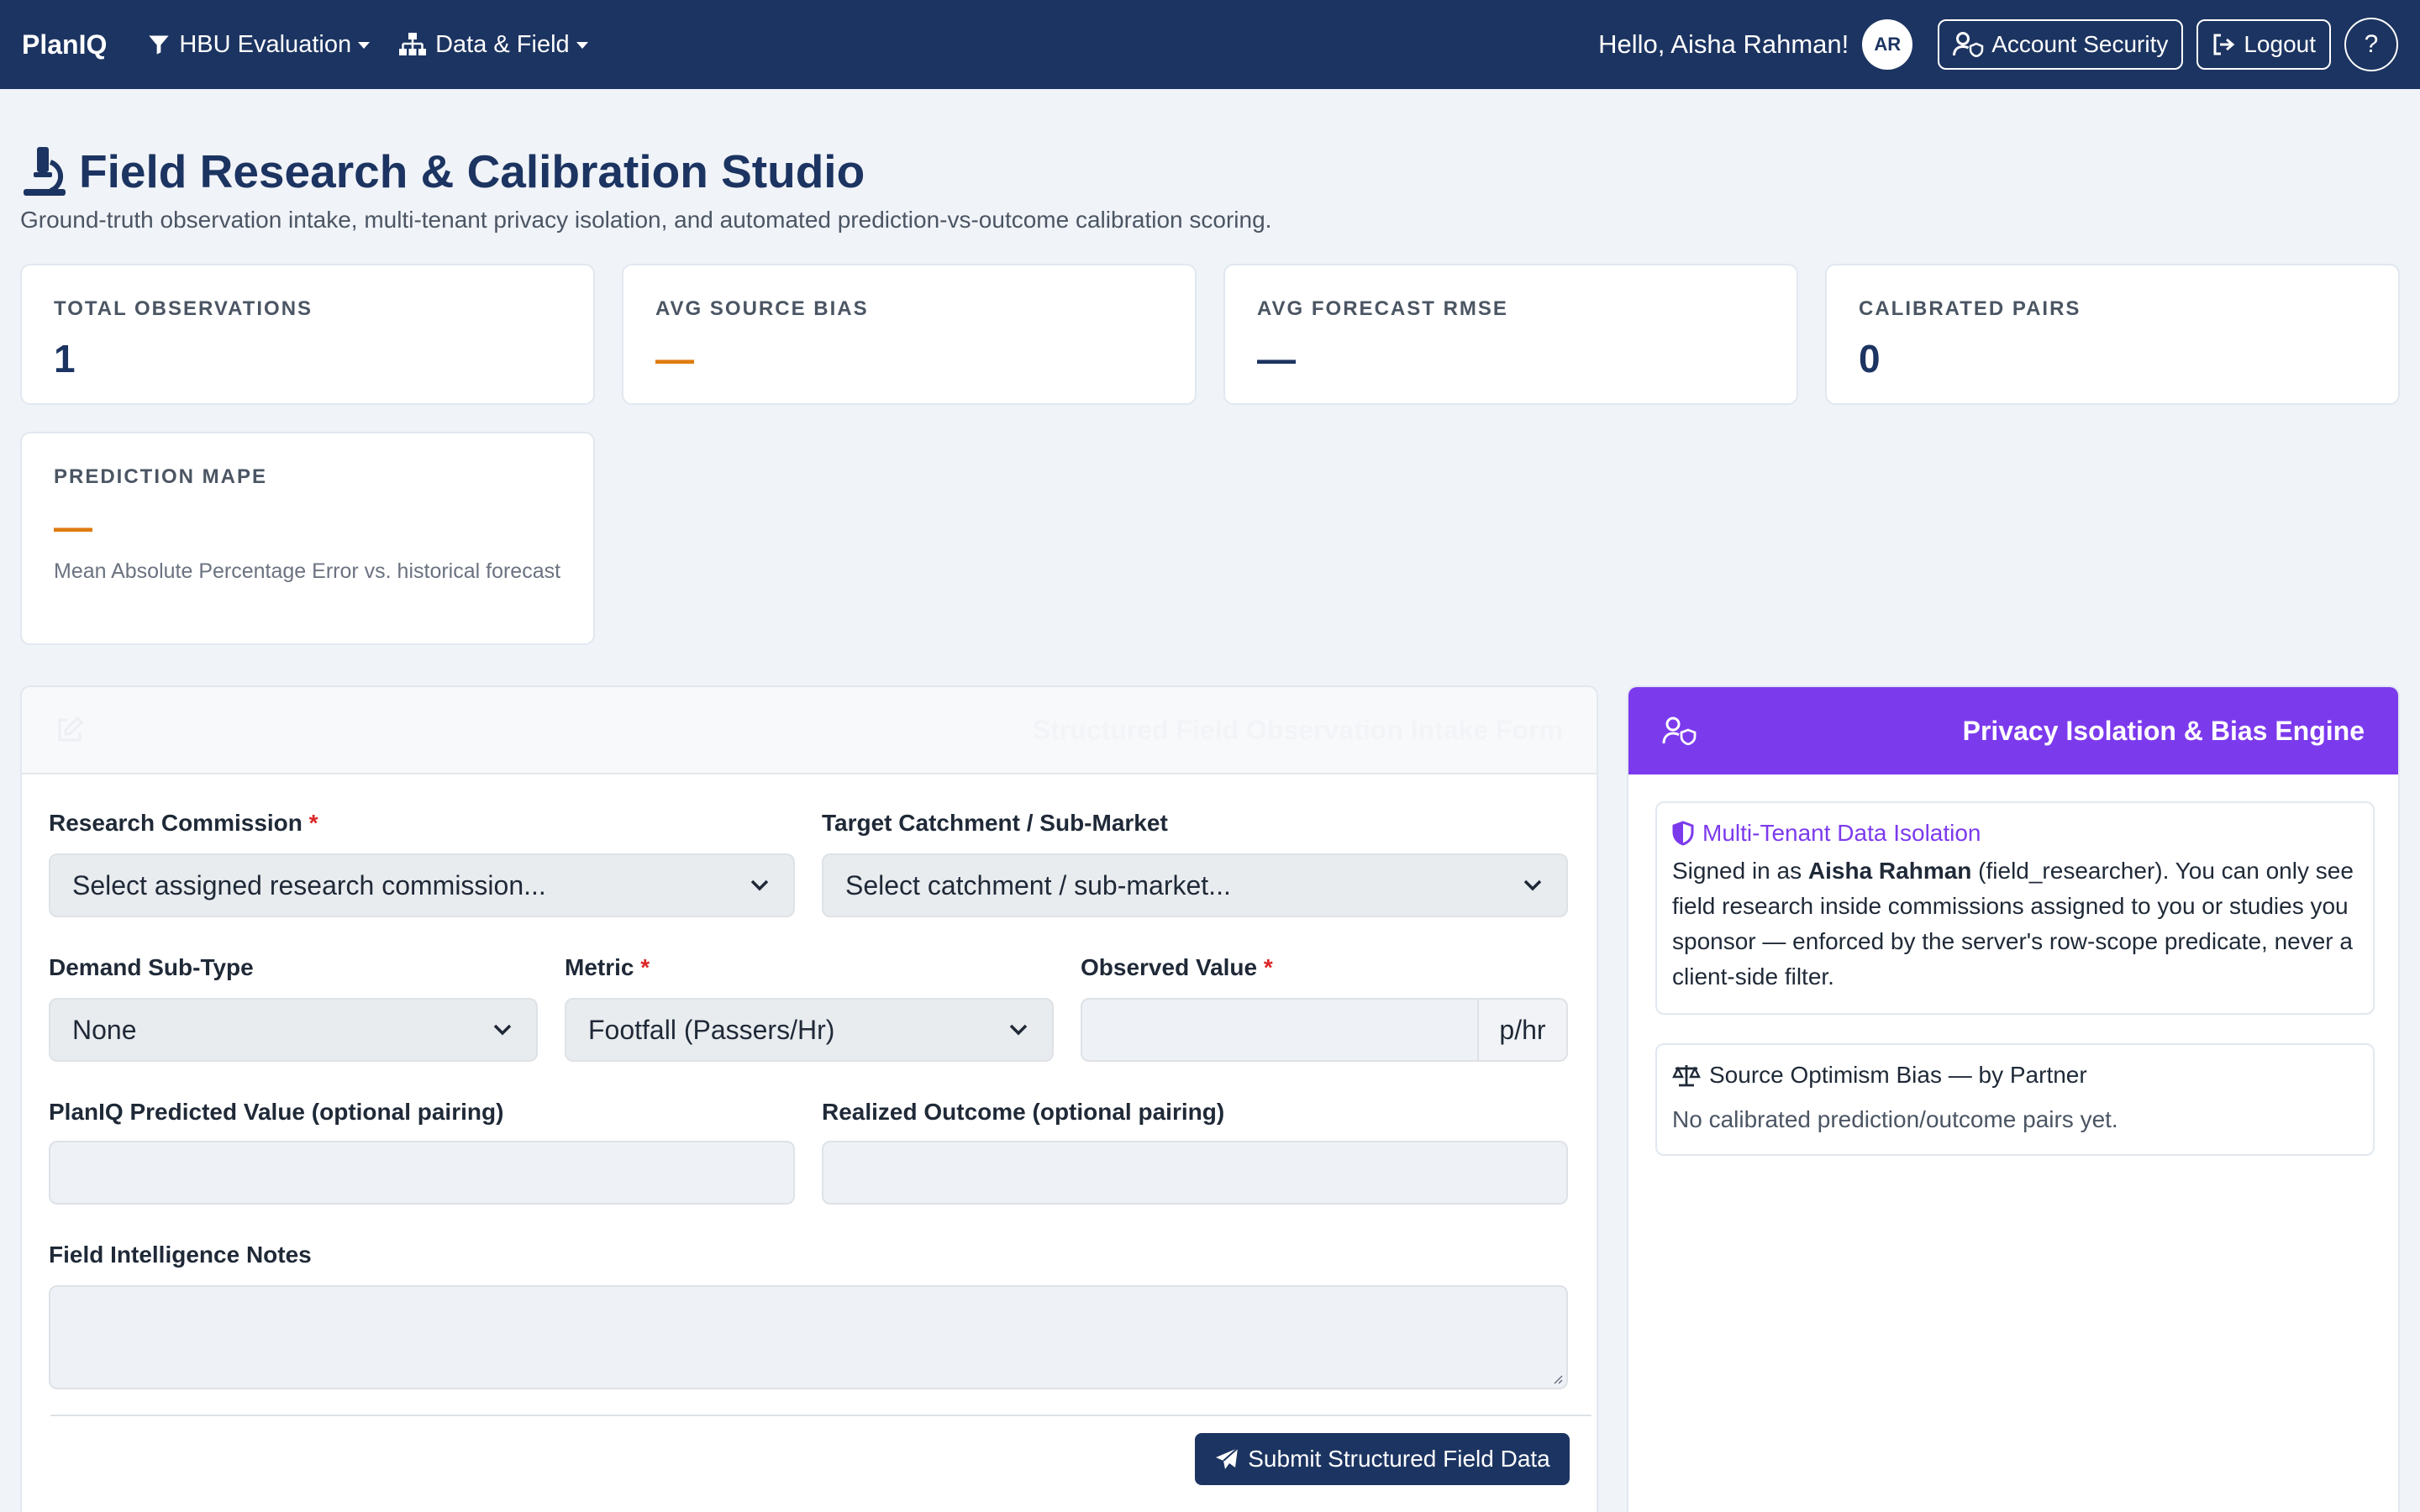 This screenshot has width=2420, height=1512. Describe the element at coordinates (2163, 730) in the screenshot. I see `privacy-card-title: Privacy Isolation & Bias Engine` at that location.